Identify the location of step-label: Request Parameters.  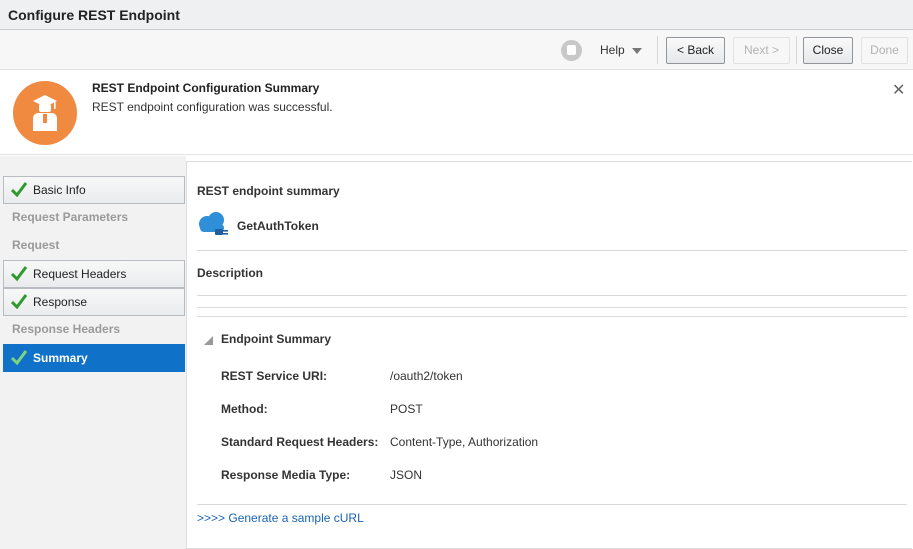
(70, 217).